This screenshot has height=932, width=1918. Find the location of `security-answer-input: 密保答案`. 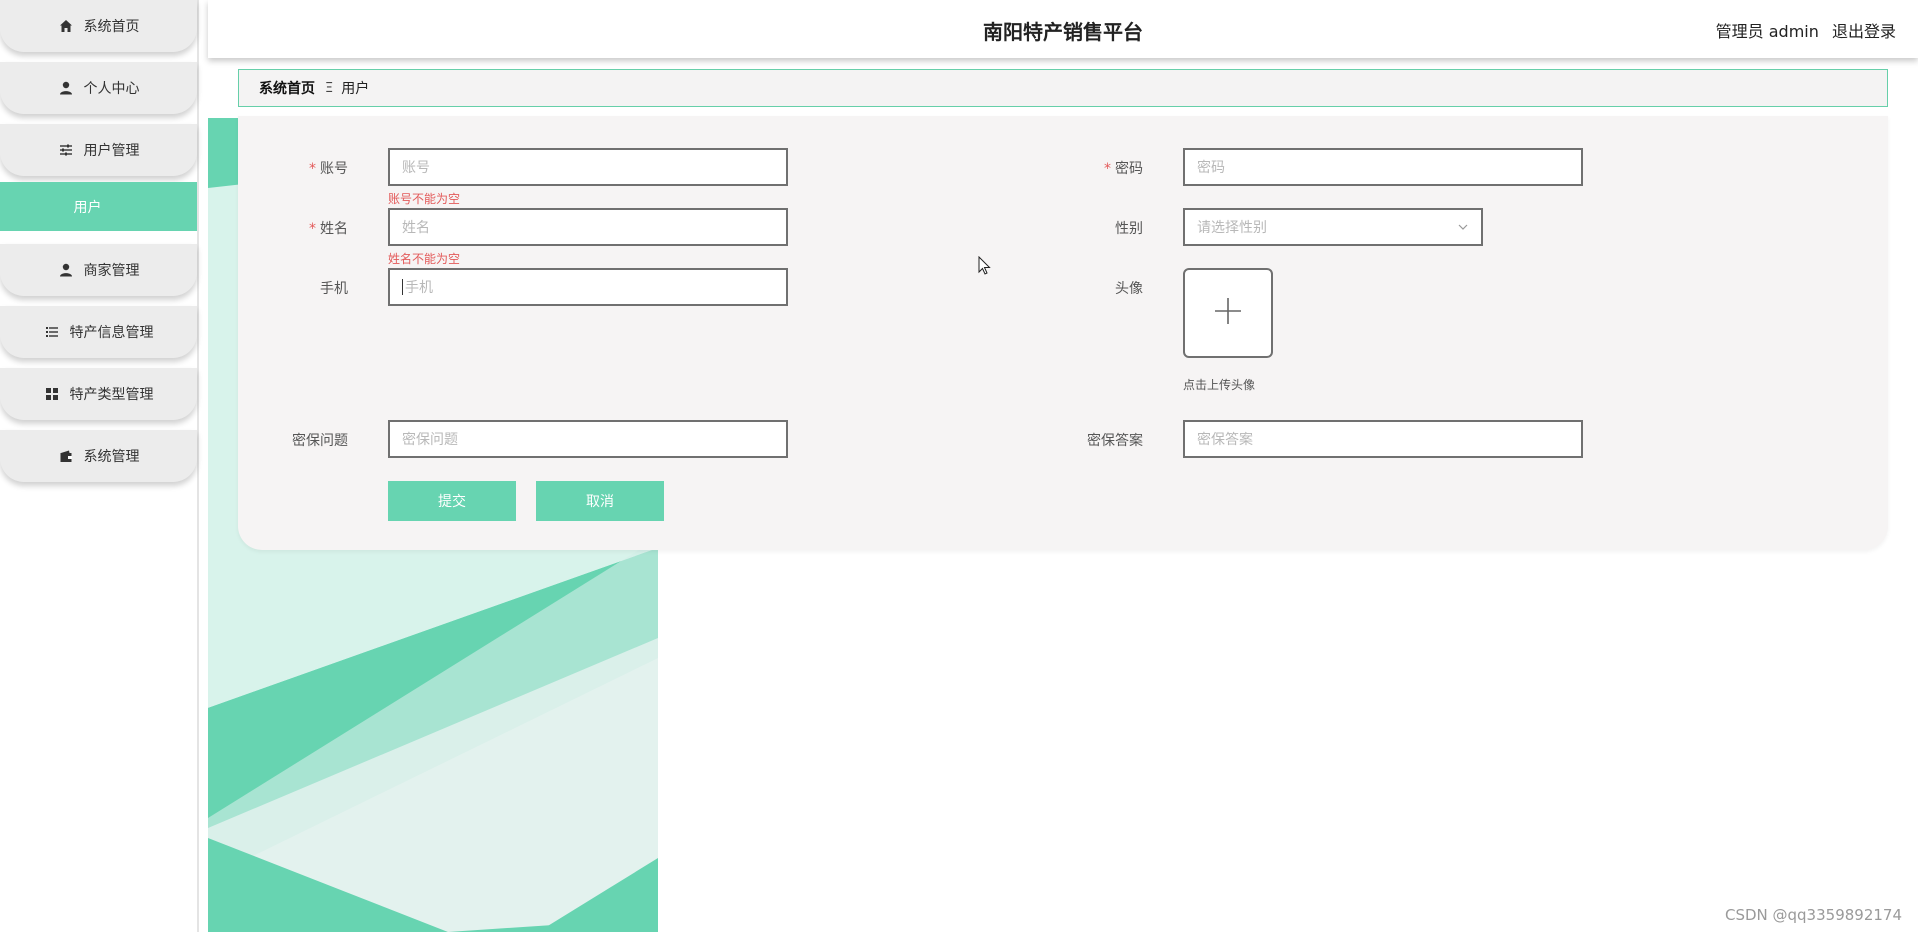

security-answer-input: 密保答案 is located at coordinates (1383, 439).